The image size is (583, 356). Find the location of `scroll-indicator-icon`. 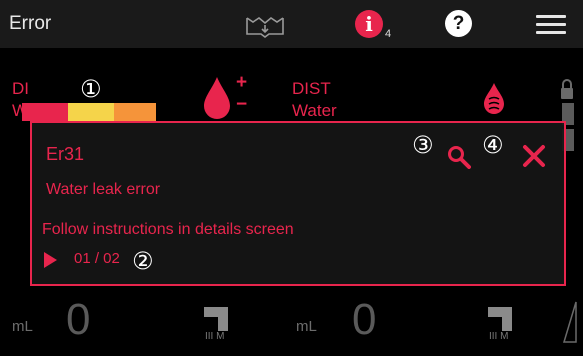

scroll-indicator-icon is located at coordinates (569, 322).